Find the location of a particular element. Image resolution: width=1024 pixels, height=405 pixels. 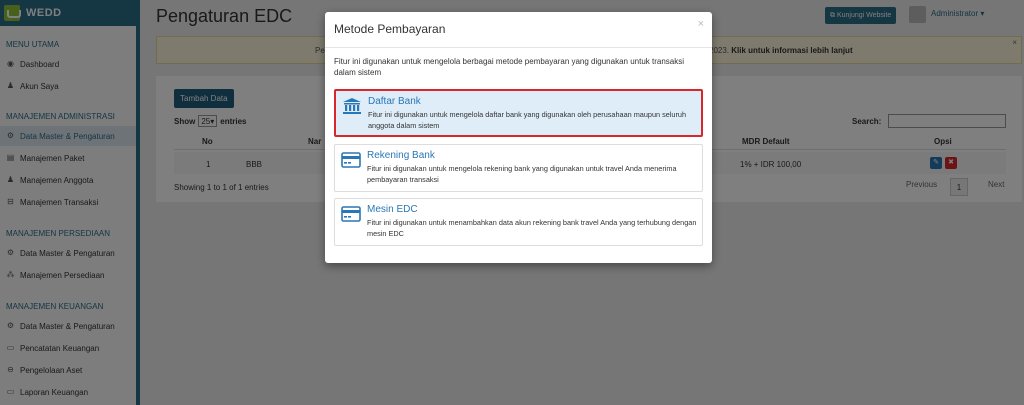

bank-icon is located at coordinates (352, 106).